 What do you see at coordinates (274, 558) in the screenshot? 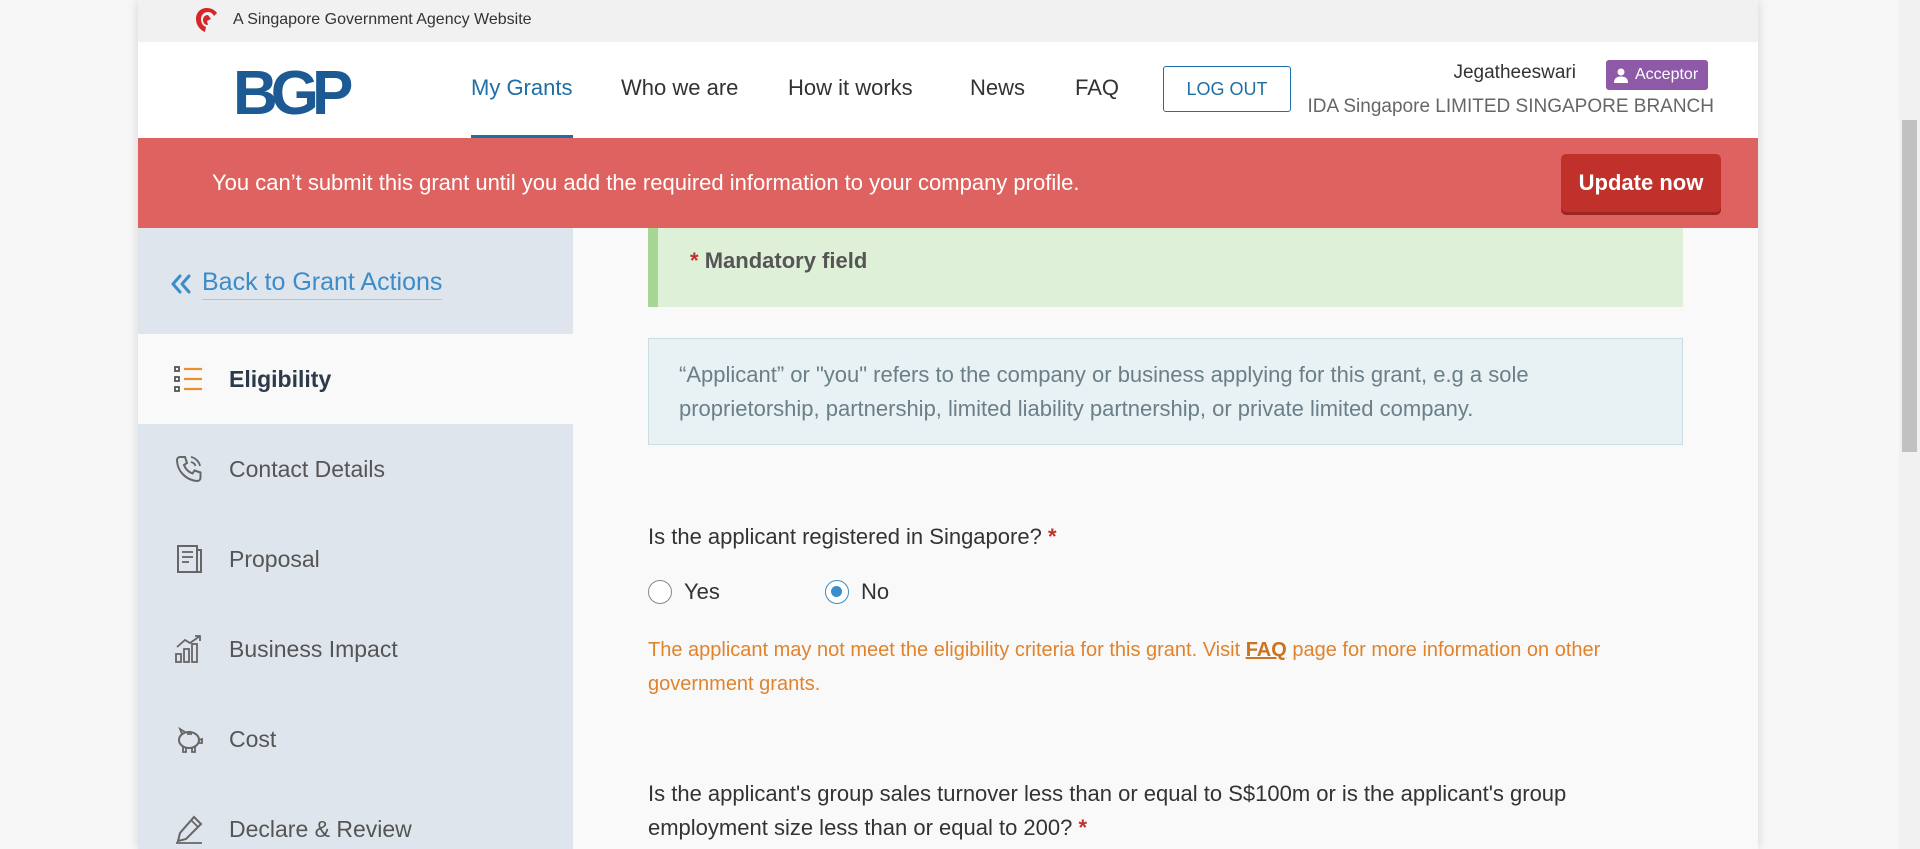
I see `sidebar-item-label: Proposal` at bounding box center [274, 558].